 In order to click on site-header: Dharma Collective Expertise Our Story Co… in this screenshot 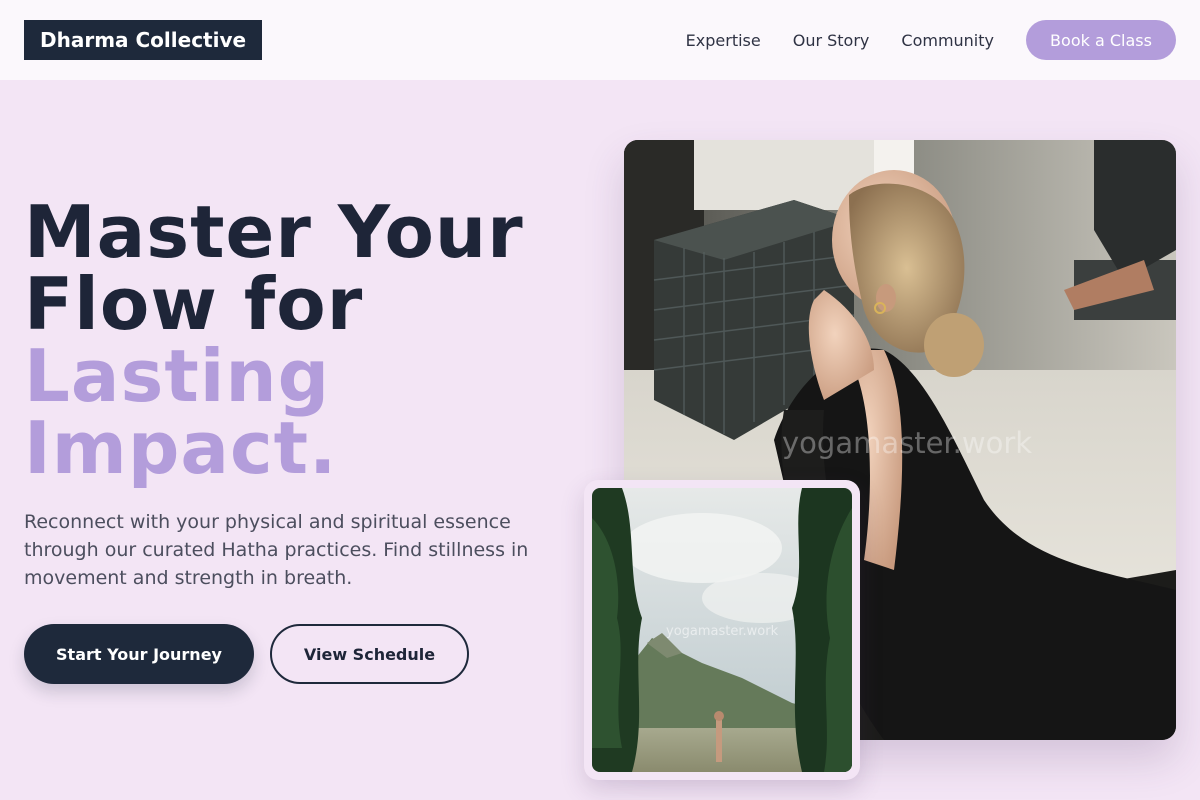, I will do `click(600, 40)`.